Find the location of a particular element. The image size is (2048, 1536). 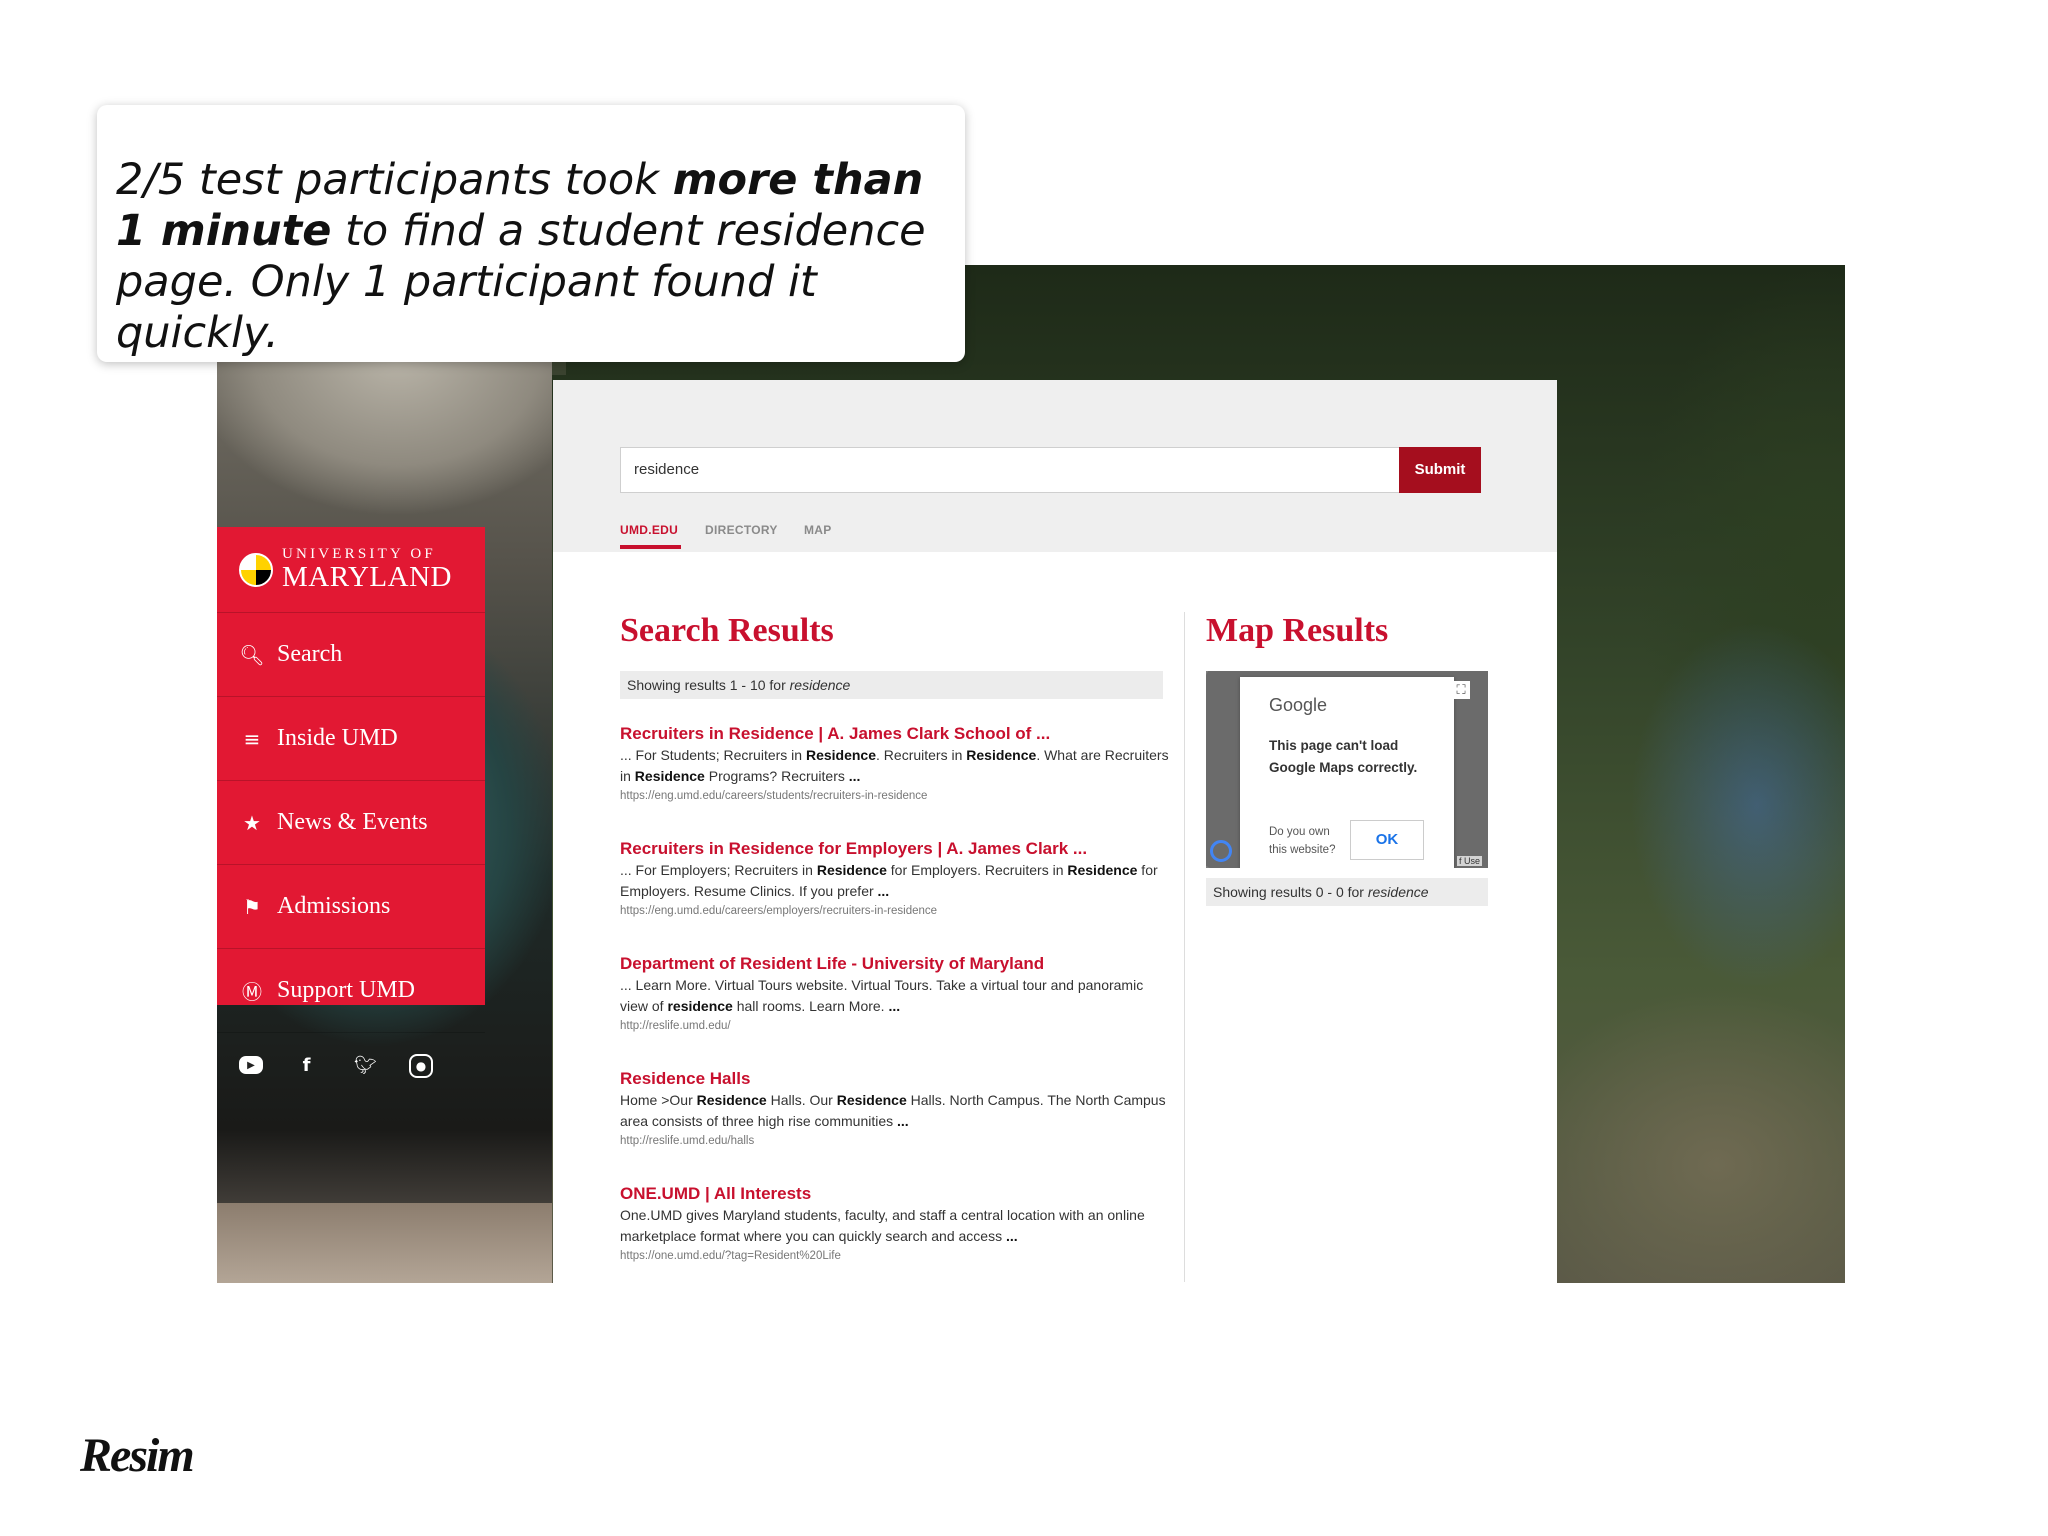

map-results-count: Showing results 0 - 0 for residence is located at coordinates (1347, 892).